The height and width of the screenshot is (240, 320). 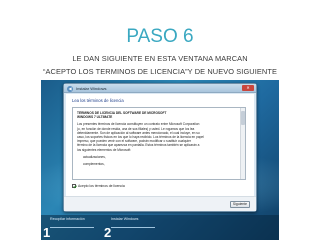 What do you see at coordinates (160, 88) in the screenshot?
I see `dialog-title-bar: ◀ Instalar Windows ✕` at bounding box center [160, 88].